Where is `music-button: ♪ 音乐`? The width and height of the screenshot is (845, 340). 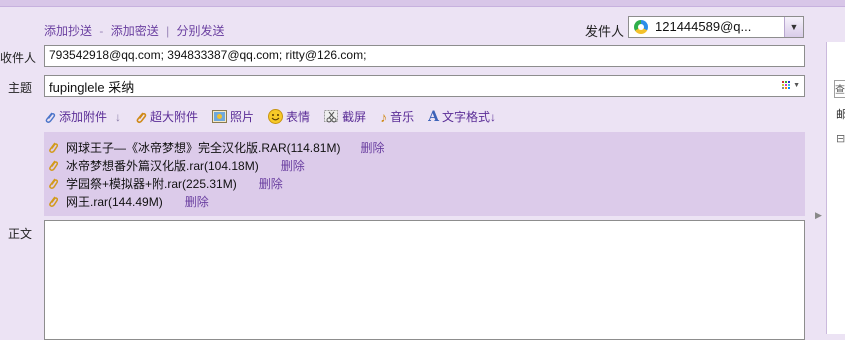
music-button: ♪ 音乐 is located at coordinates (397, 116).